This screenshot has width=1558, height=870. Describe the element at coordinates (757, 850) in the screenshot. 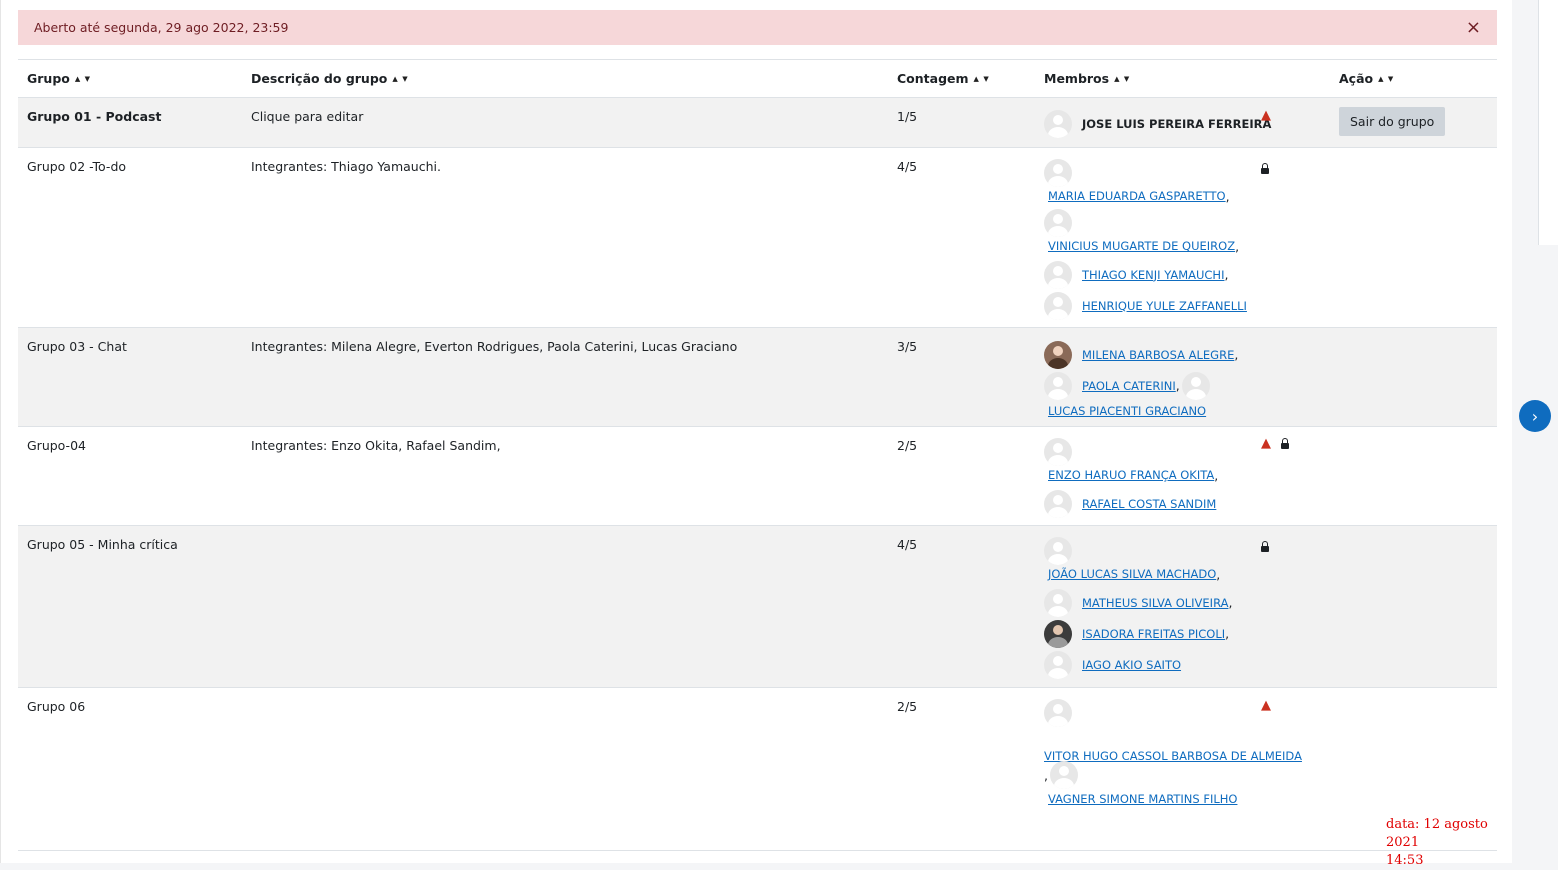

I see `divider` at that location.